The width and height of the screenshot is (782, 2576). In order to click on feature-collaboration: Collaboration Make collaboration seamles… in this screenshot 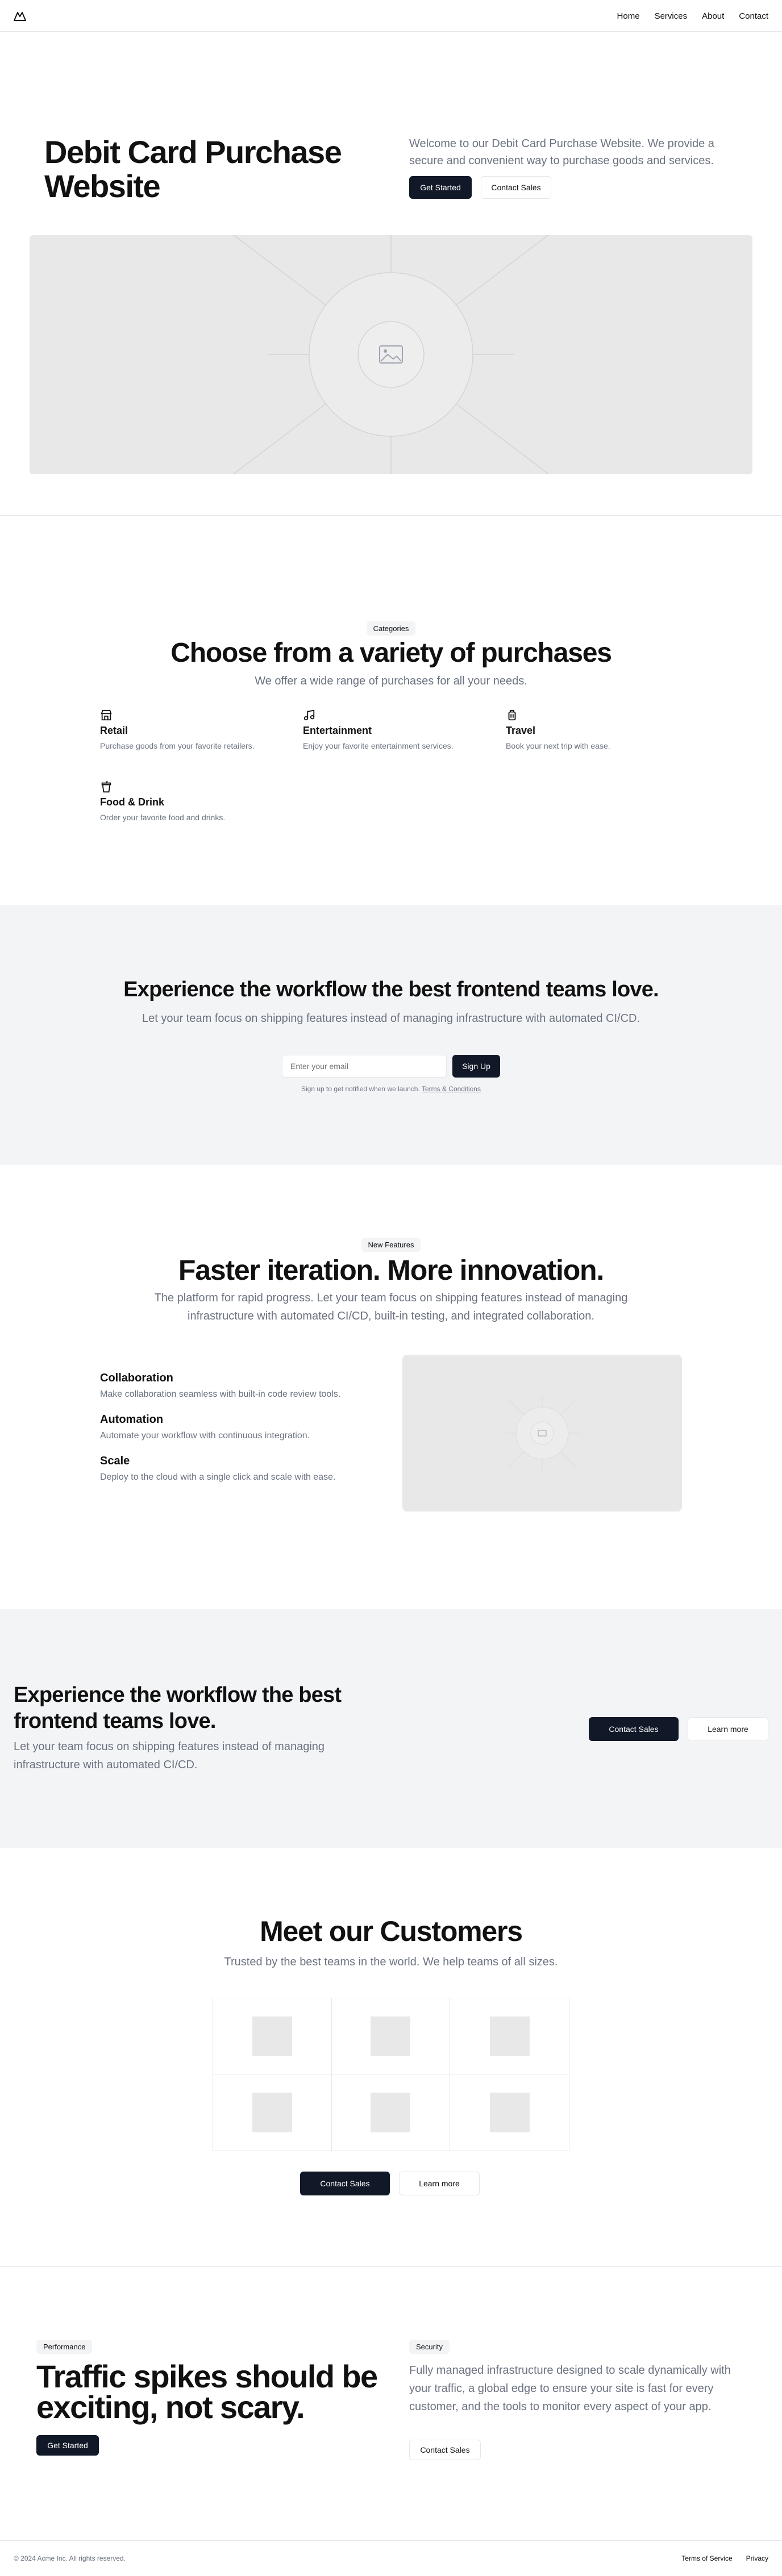, I will do `click(254, 1386)`.